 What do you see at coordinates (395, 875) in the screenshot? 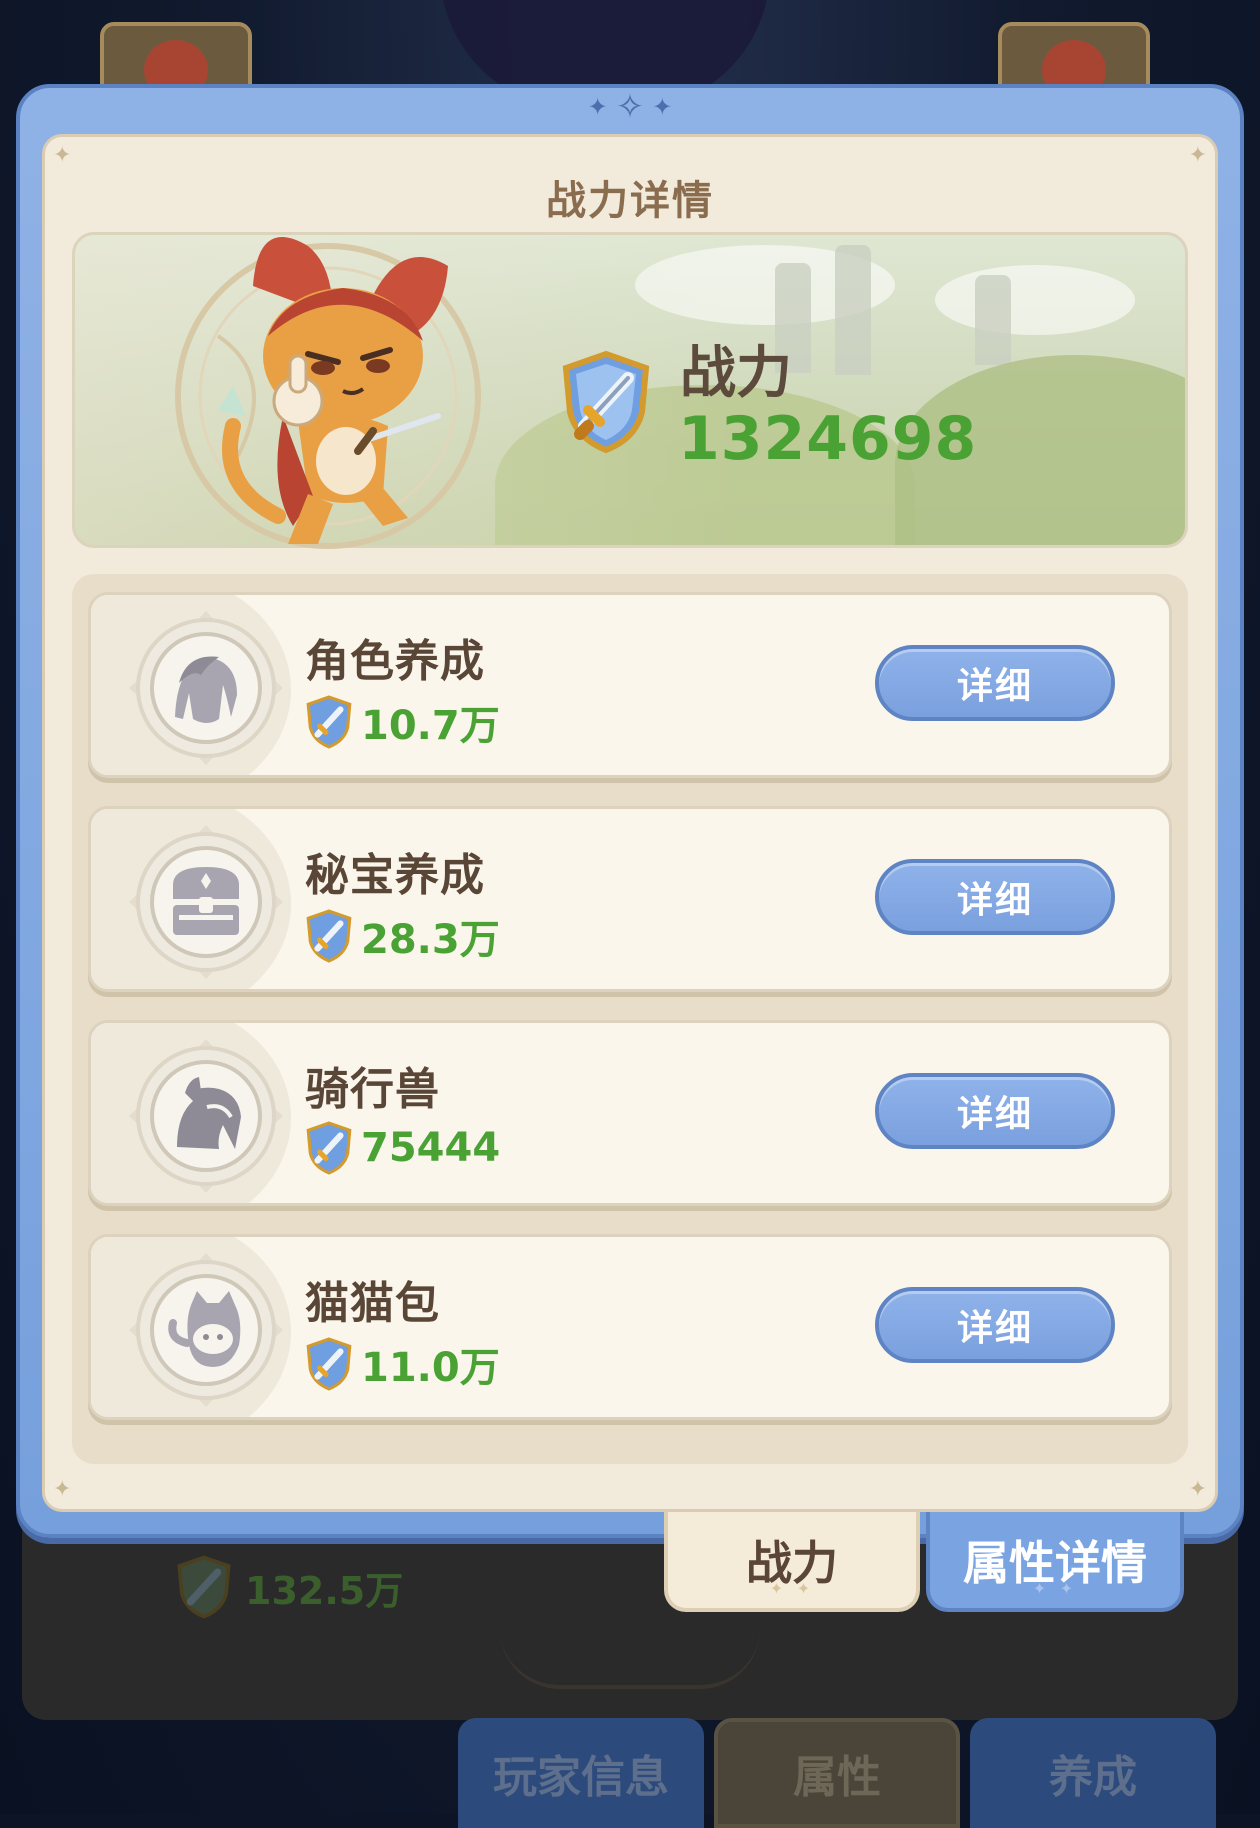
I see `category-name: 秘宝养成` at bounding box center [395, 875].